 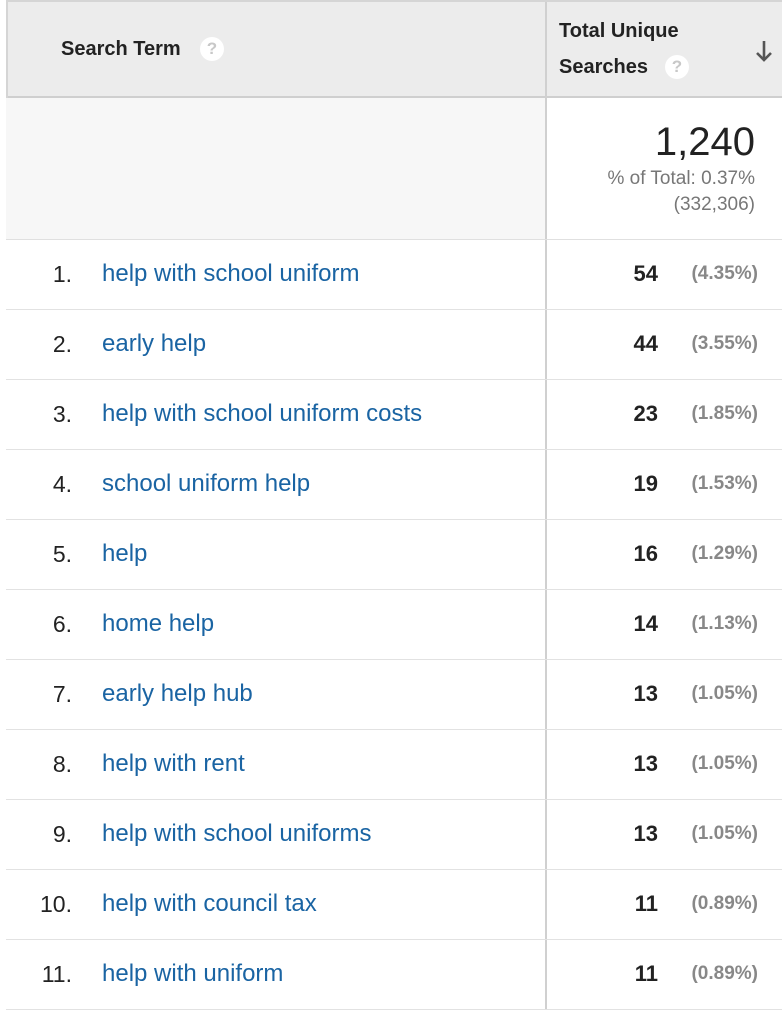 What do you see at coordinates (724, 553) in the screenshot?
I see `unique-searches-percent: (1.29%)` at bounding box center [724, 553].